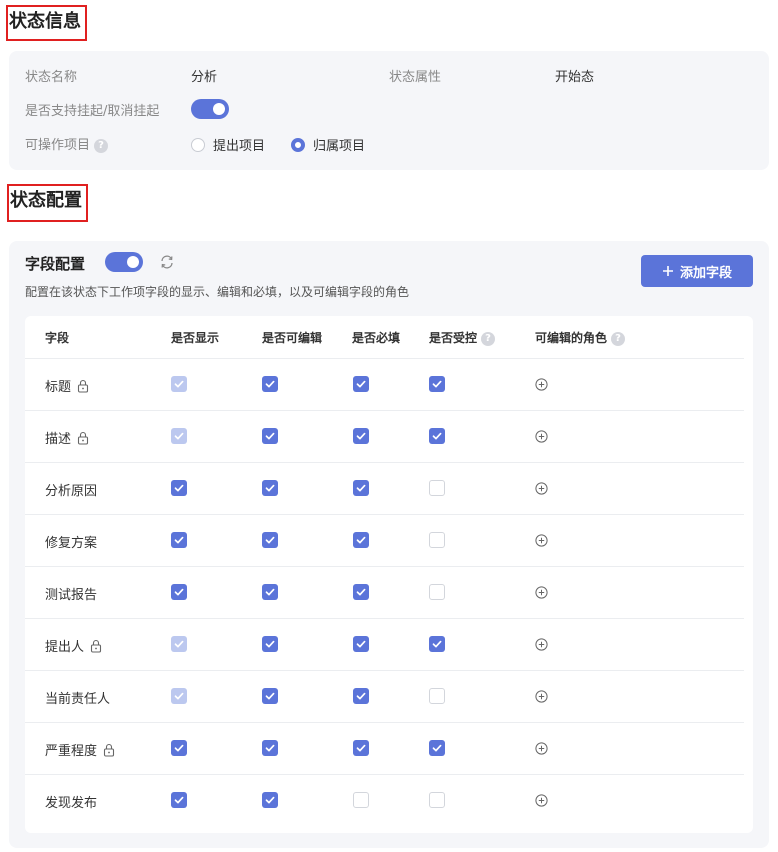  I want to click on status-name-label: 状态名称, so click(51, 77).